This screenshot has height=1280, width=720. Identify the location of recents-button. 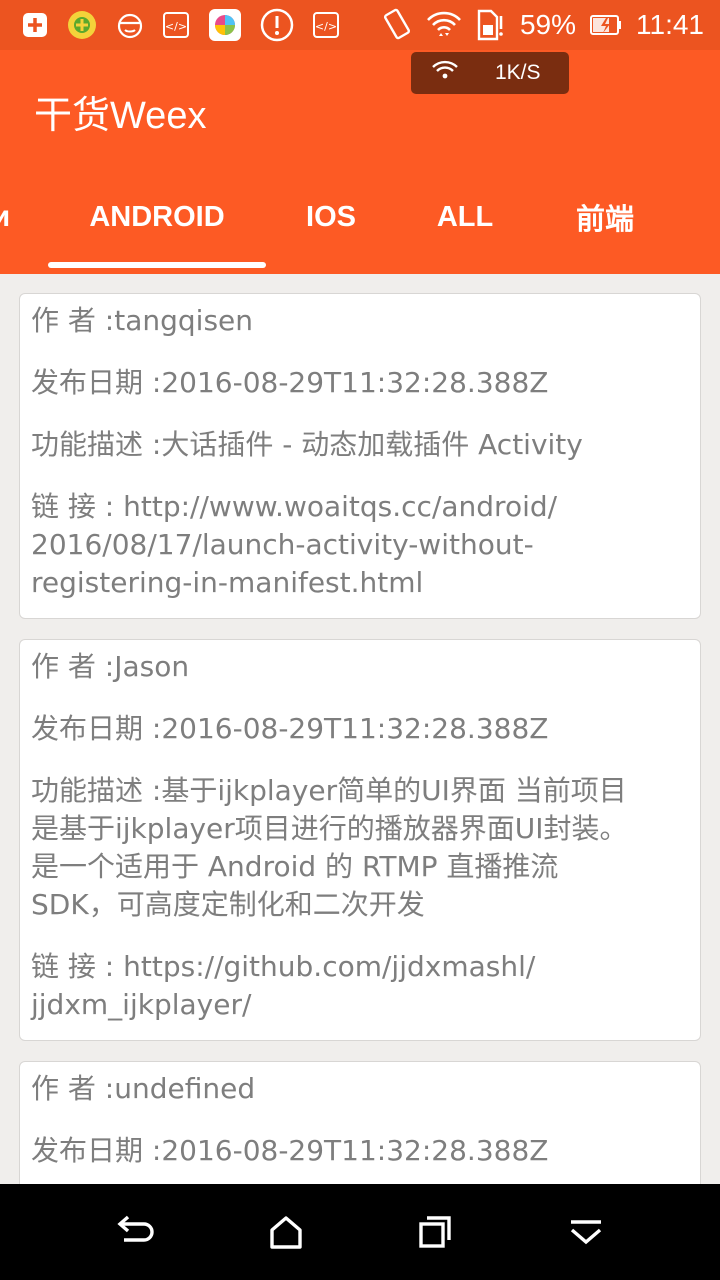
(435, 1232).